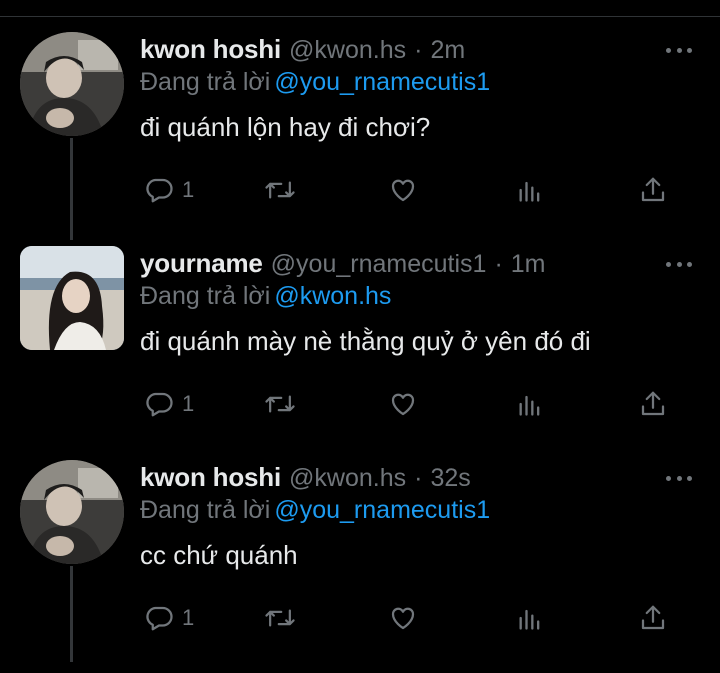  I want to click on tweet-text: đi quánh mày nè thằng quỷ ở yên đó đi, so click(365, 341).